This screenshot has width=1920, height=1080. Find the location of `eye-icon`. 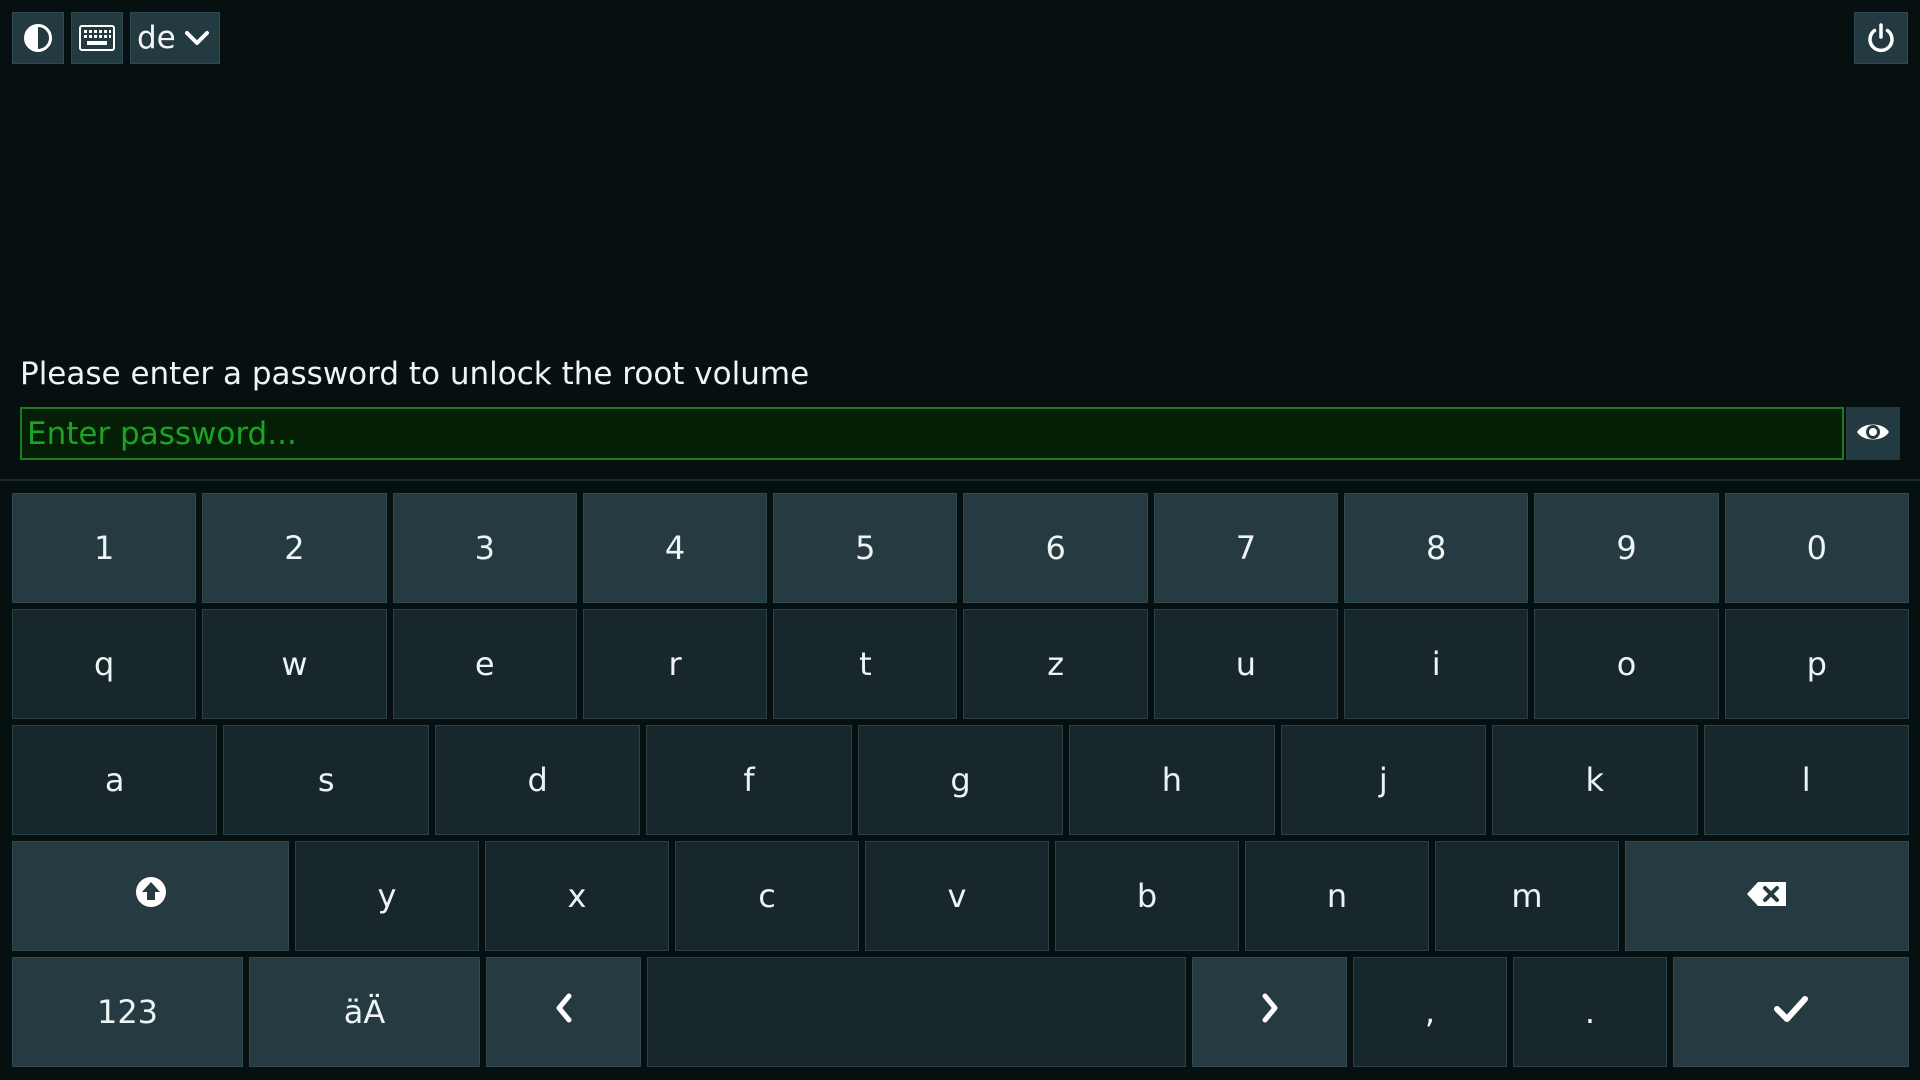

eye-icon is located at coordinates (1873, 434).